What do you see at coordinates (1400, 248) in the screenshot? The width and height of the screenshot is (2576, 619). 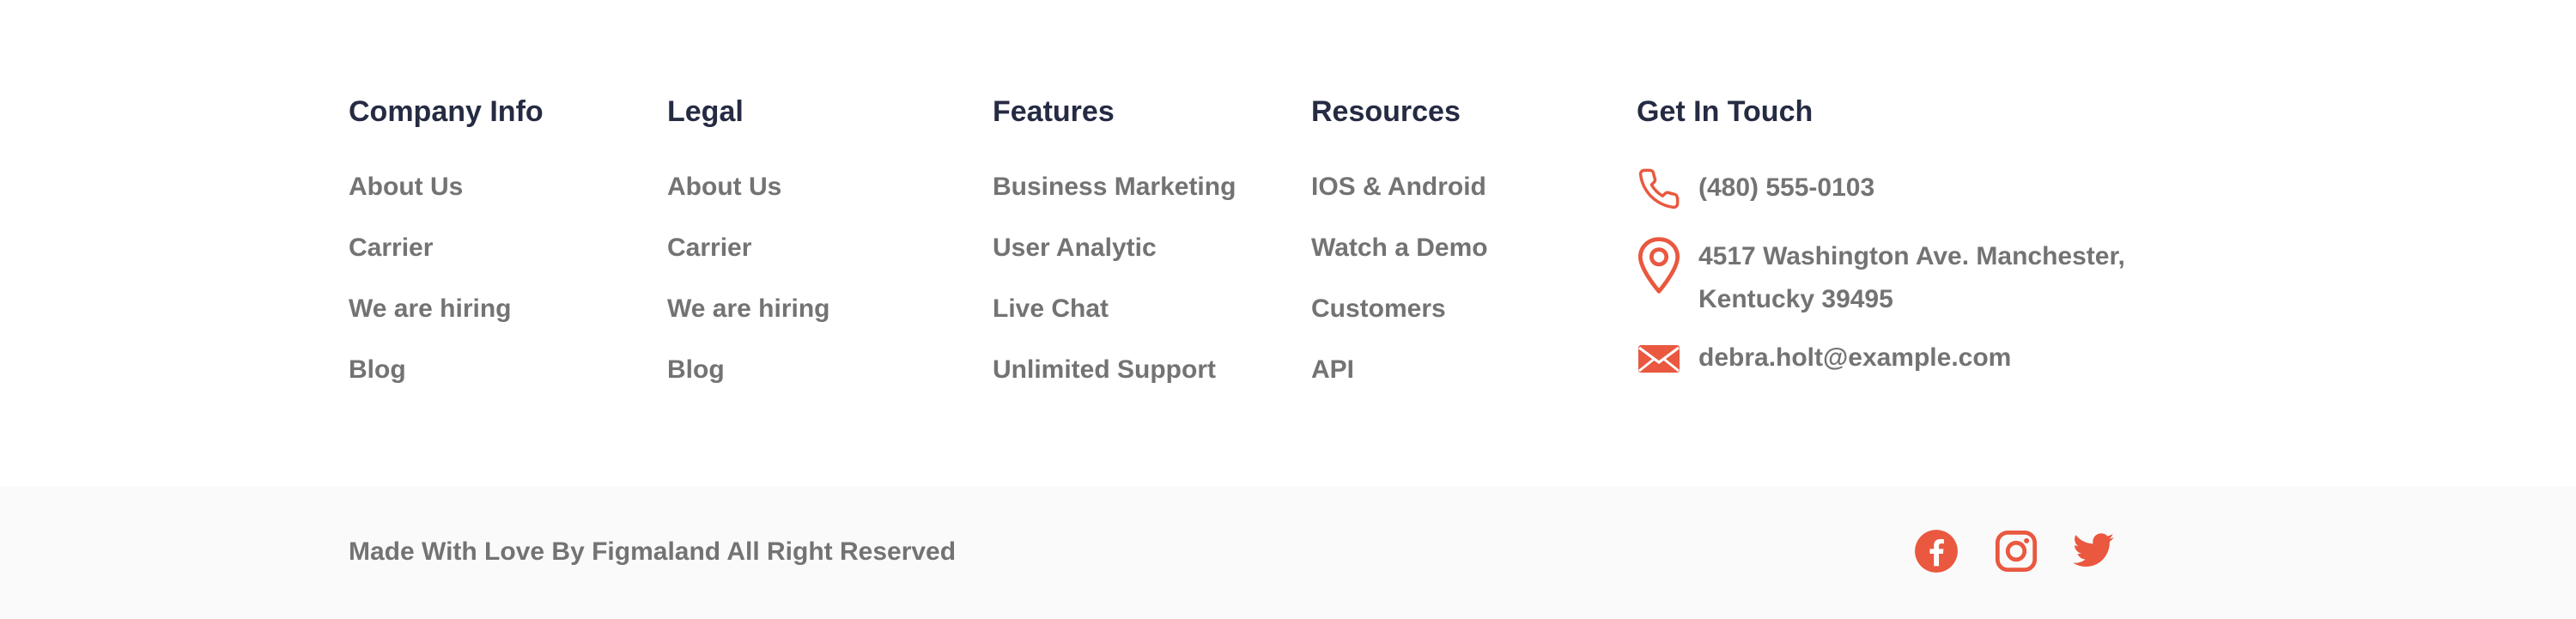 I see `footer-link: Watch a Demo` at bounding box center [1400, 248].